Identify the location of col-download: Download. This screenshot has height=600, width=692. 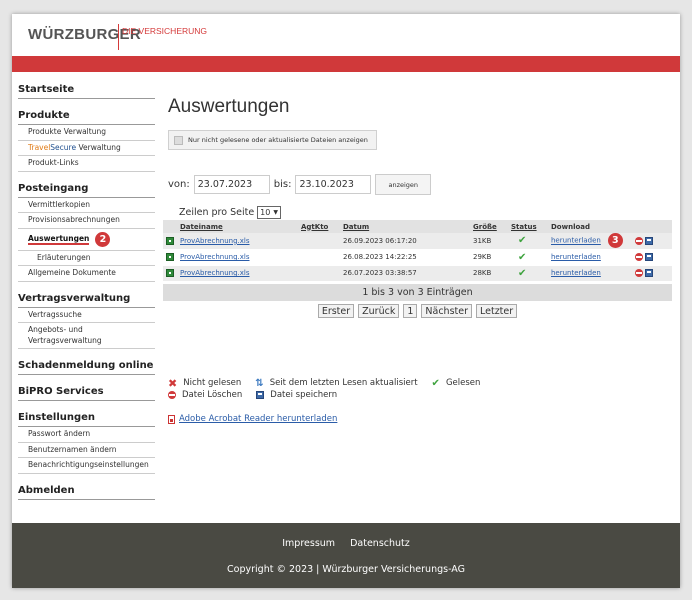
(590, 226).